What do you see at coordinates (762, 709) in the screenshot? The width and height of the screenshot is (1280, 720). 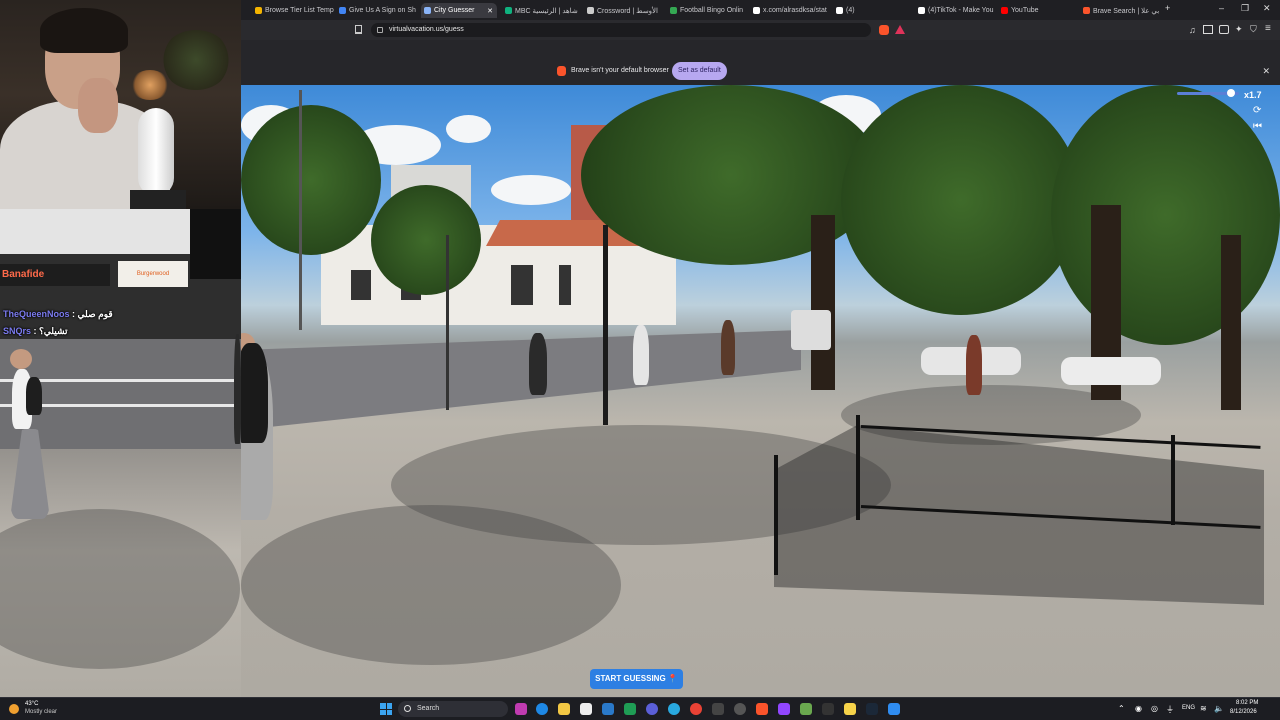 I see `brave-icon` at bounding box center [762, 709].